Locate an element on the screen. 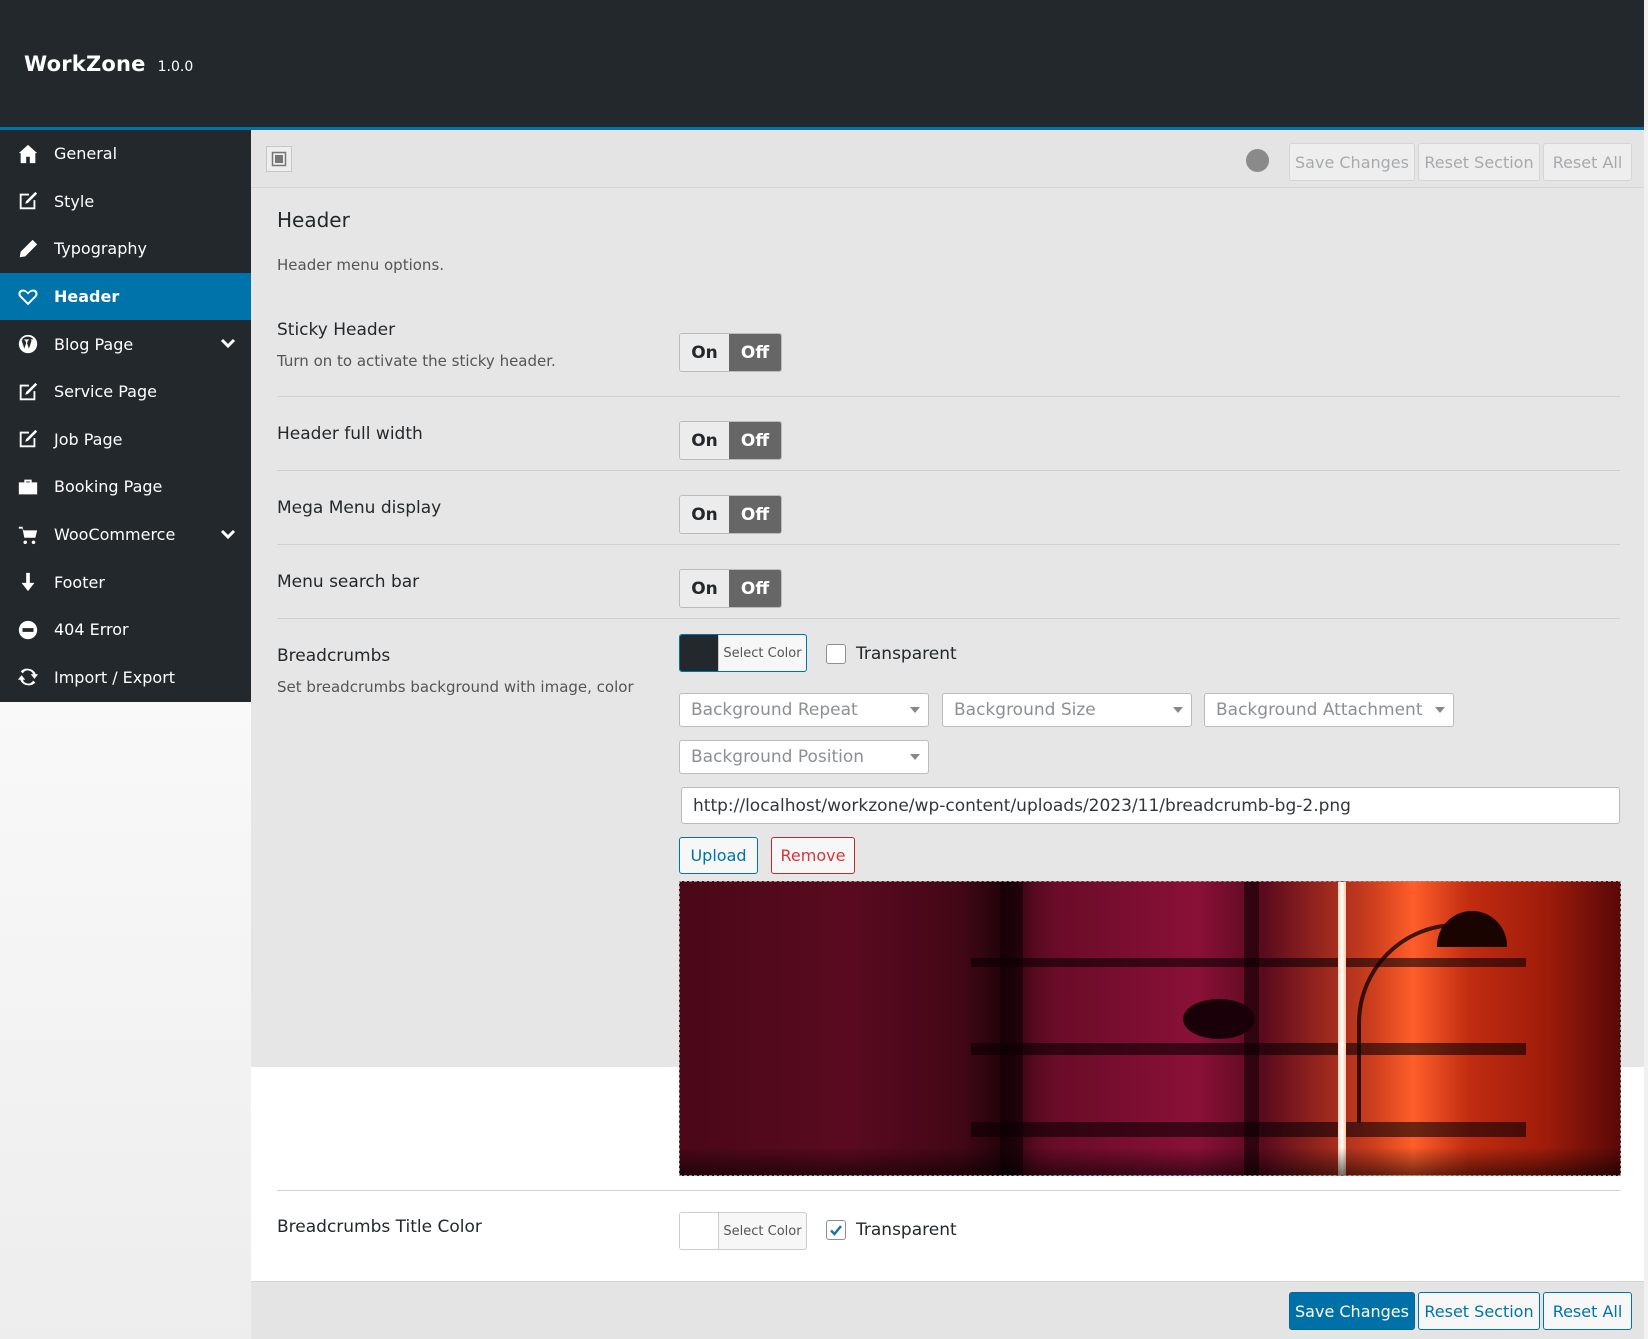 The image size is (1648, 1339). top-header-bar: WorkZone 1.0.0 is located at coordinates (822, 65).